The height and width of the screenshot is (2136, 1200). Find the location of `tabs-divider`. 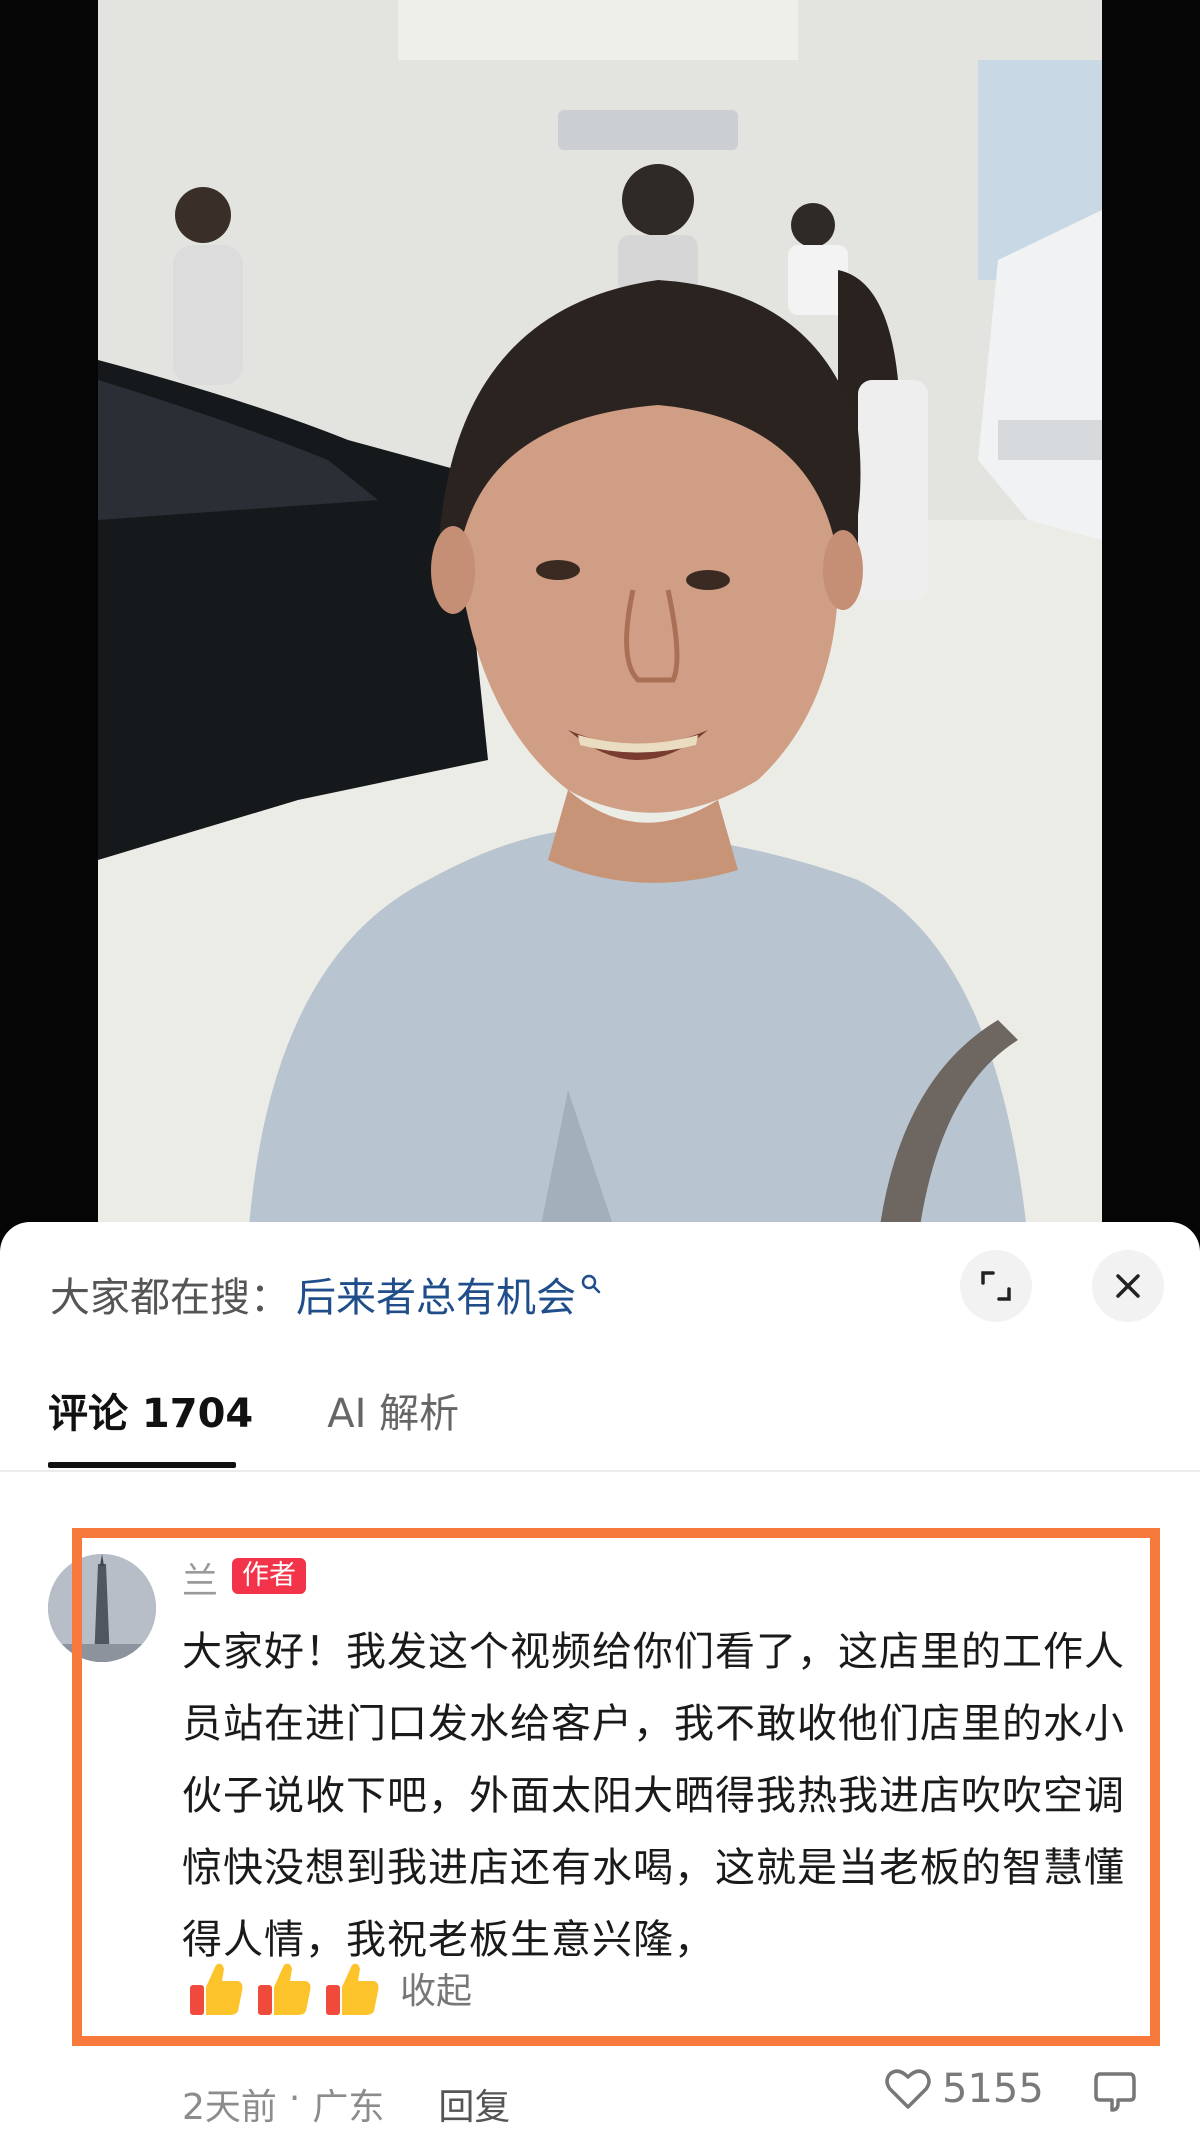

tabs-divider is located at coordinates (600, 1471).